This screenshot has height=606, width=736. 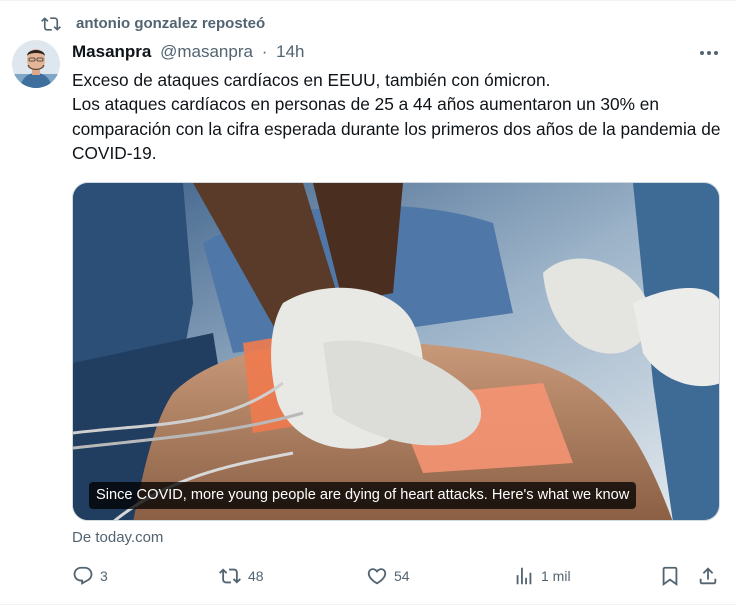 What do you see at coordinates (388, 576) in the screenshot?
I see `like-button: 54` at bounding box center [388, 576].